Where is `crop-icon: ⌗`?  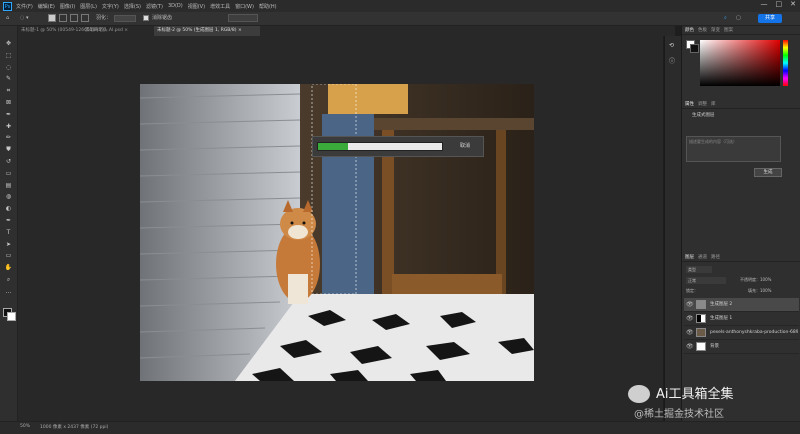 crop-icon: ⌗ is located at coordinates (8, 91).